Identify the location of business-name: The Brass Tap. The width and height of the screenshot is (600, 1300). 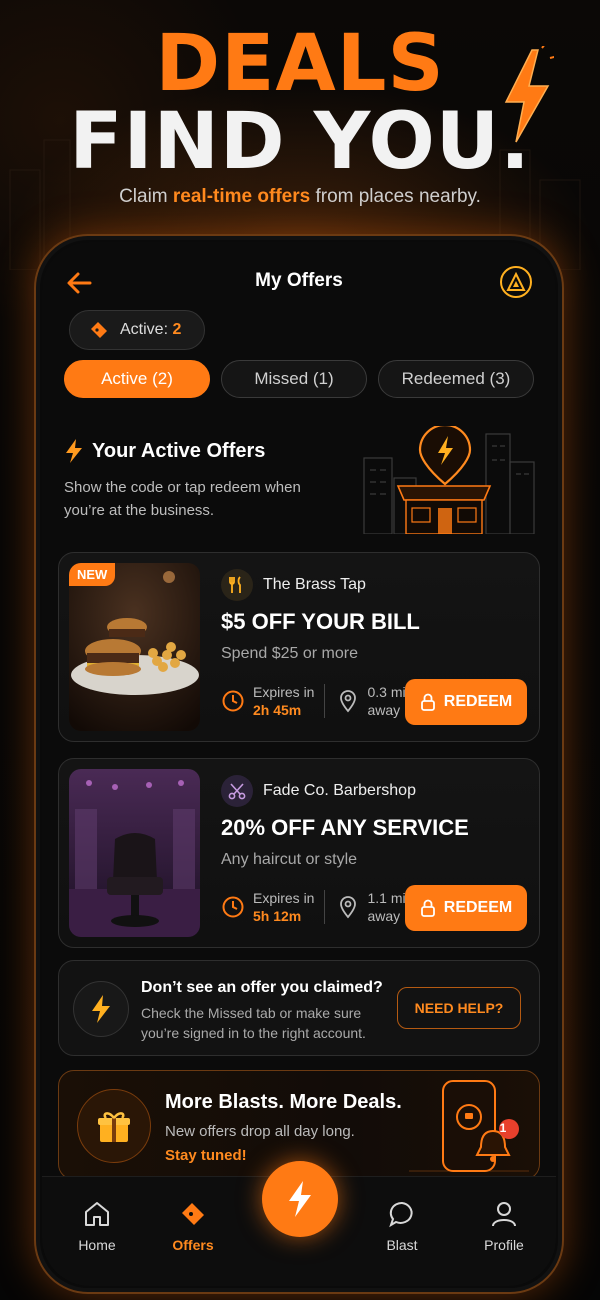
(314, 584).